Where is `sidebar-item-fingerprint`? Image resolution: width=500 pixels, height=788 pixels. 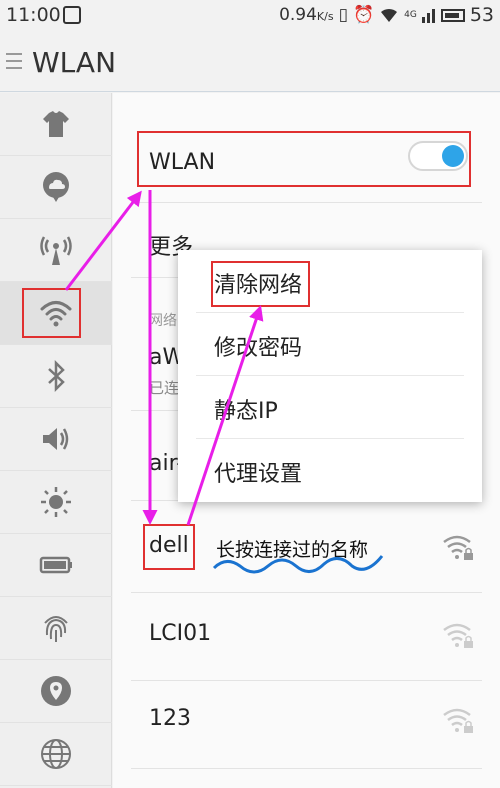
sidebar-item-fingerprint is located at coordinates (56, 628).